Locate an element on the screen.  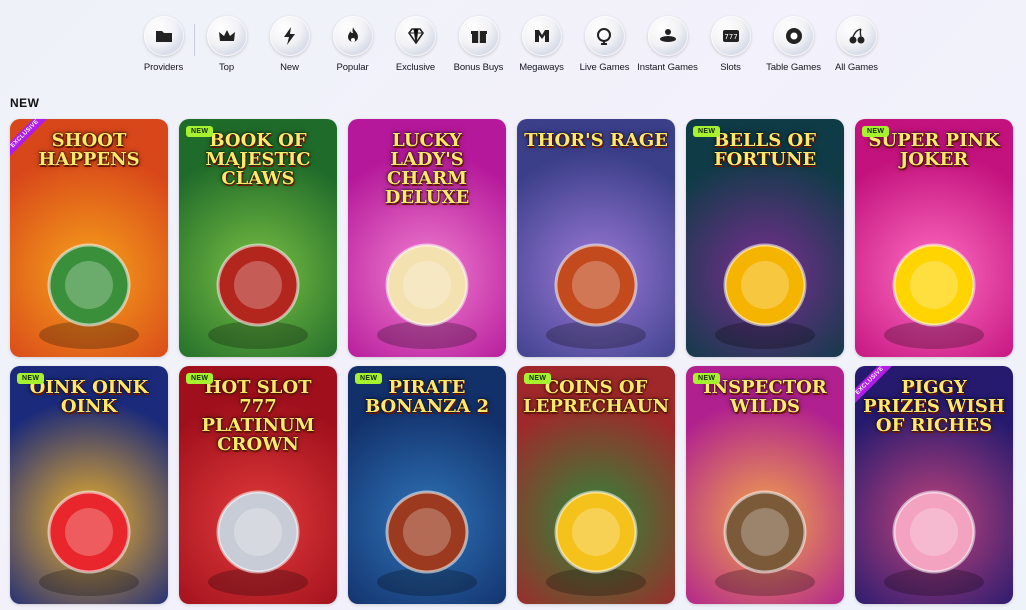
slot-icon: 777 is located at coordinates (730, 36).